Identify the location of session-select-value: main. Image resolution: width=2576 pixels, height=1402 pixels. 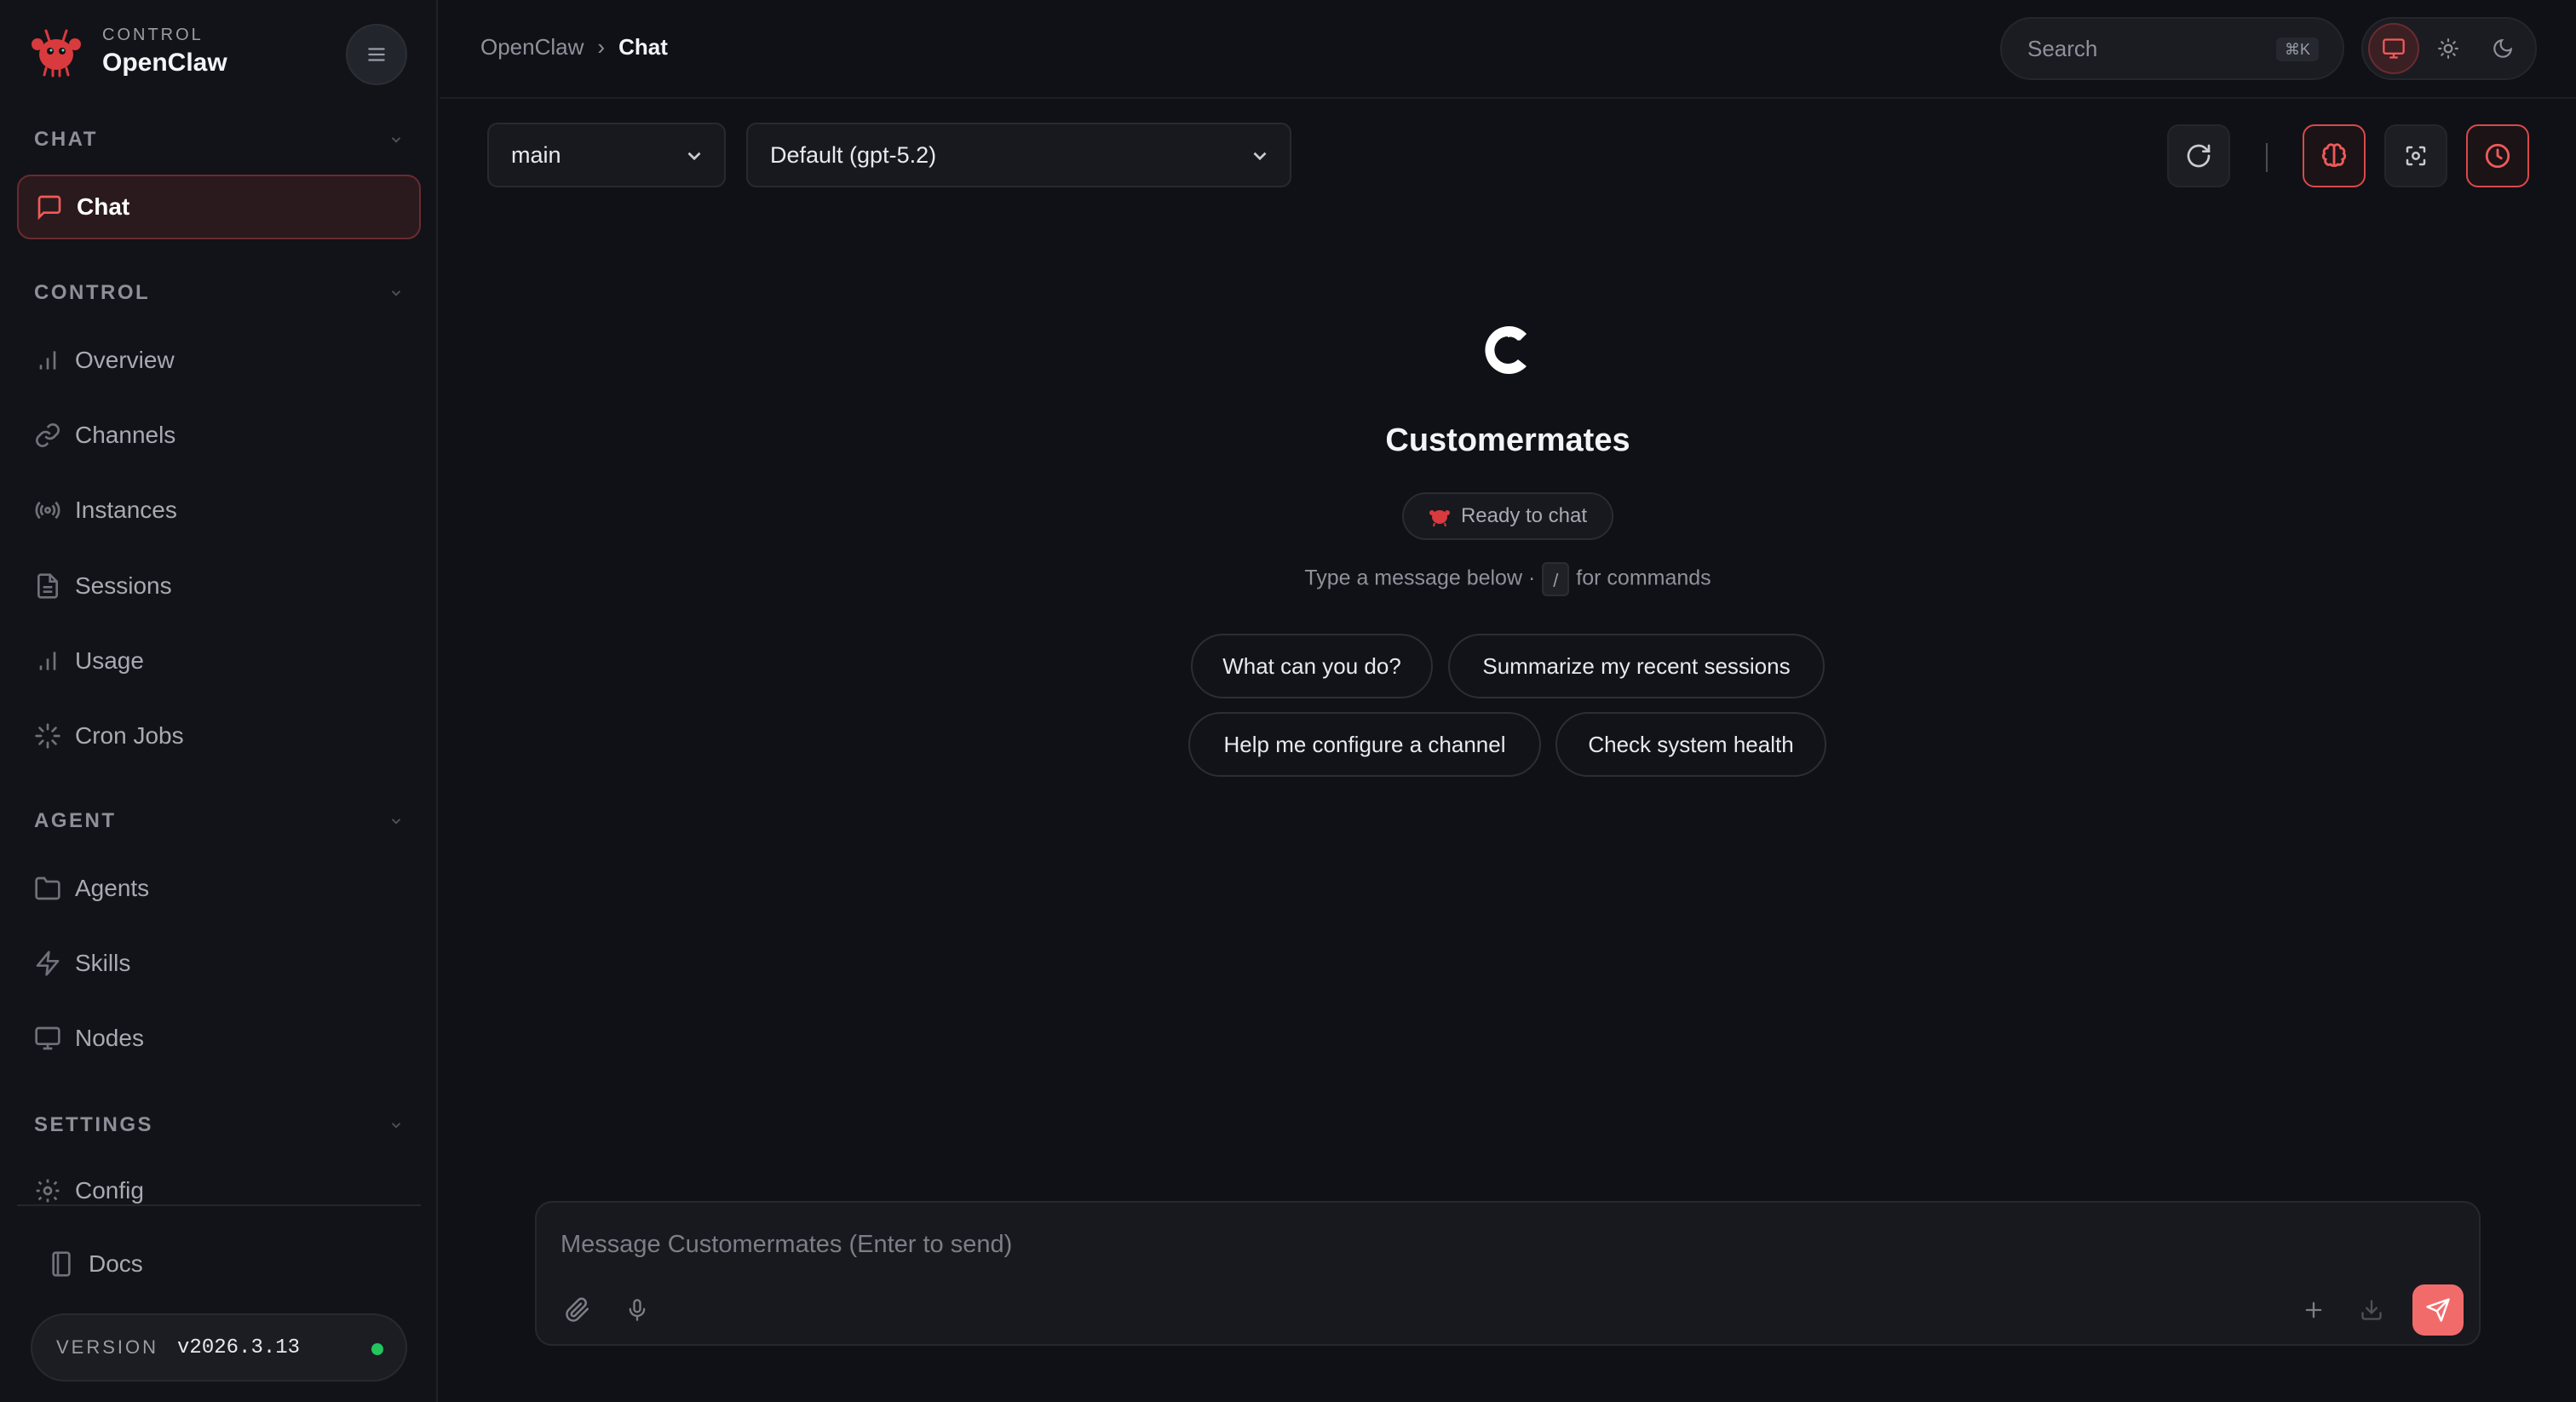
(536, 154).